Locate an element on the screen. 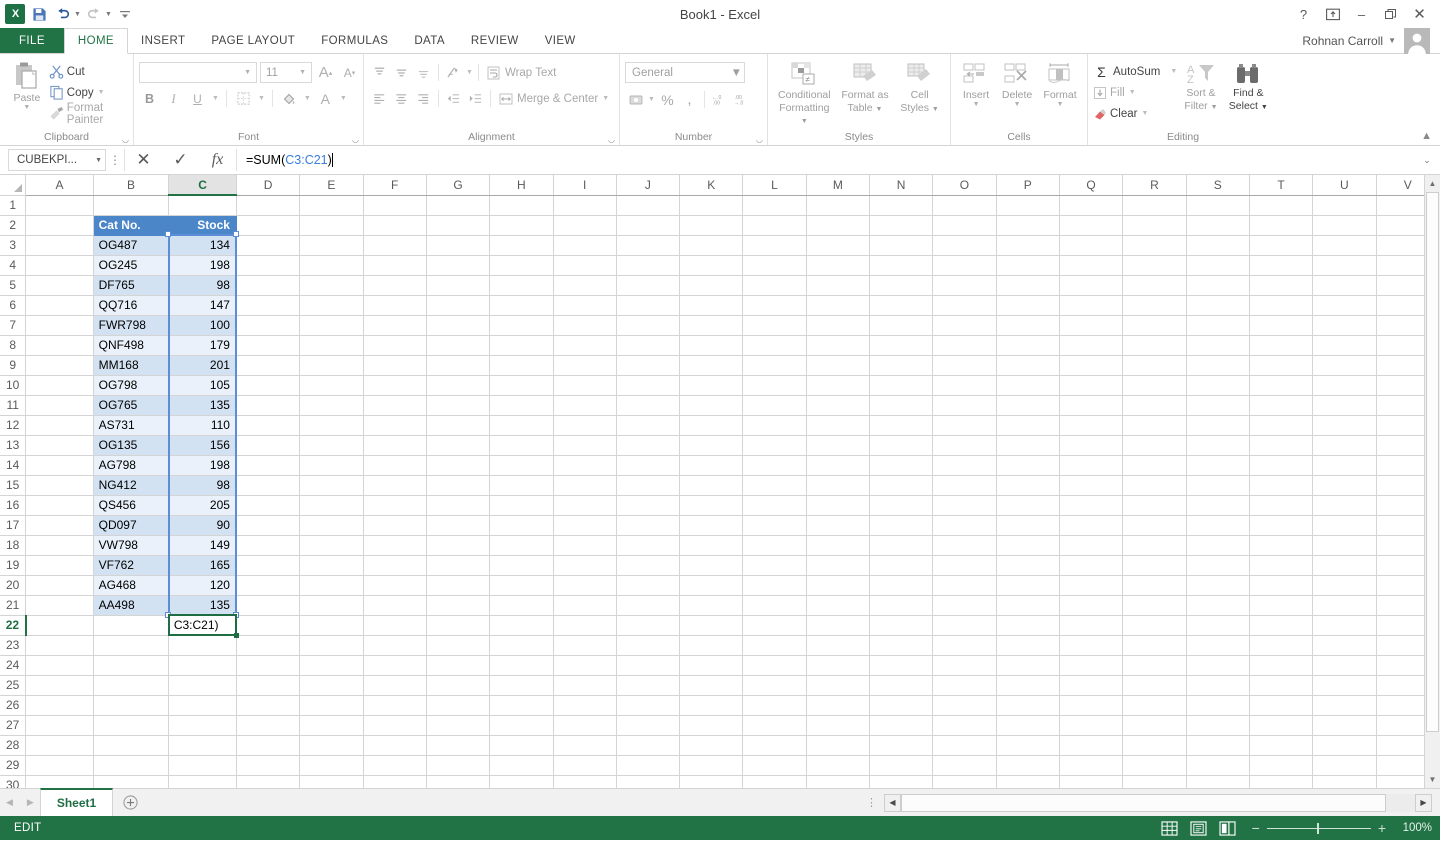  cancel-formula-icon: ✕ is located at coordinates (143, 160).